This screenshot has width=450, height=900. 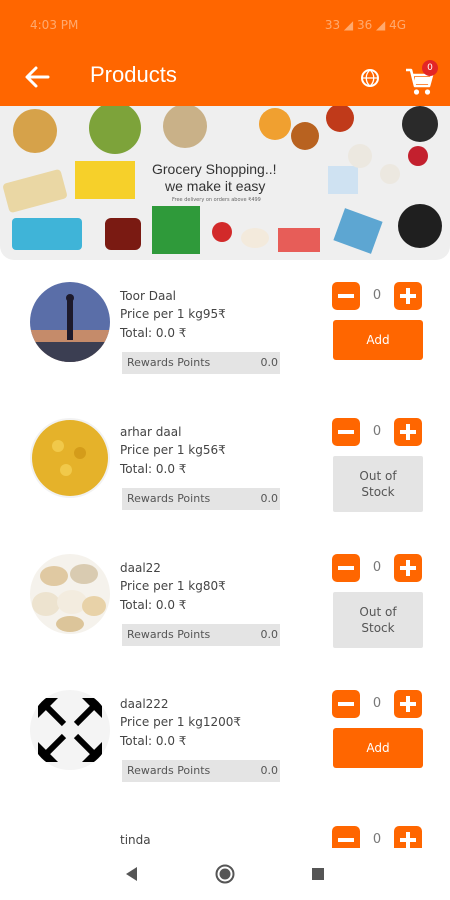 I want to click on product-name: daal222, so click(x=144, y=704).